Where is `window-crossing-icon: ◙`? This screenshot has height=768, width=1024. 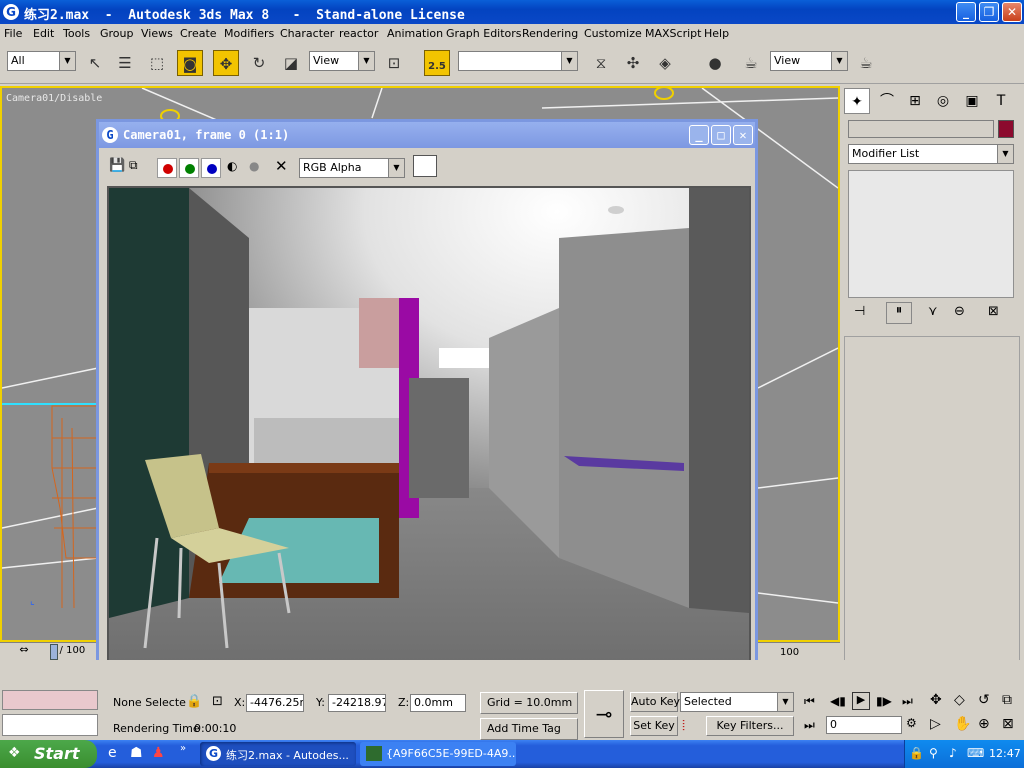 window-crossing-icon: ◙ is located at coordinates (190, 63).